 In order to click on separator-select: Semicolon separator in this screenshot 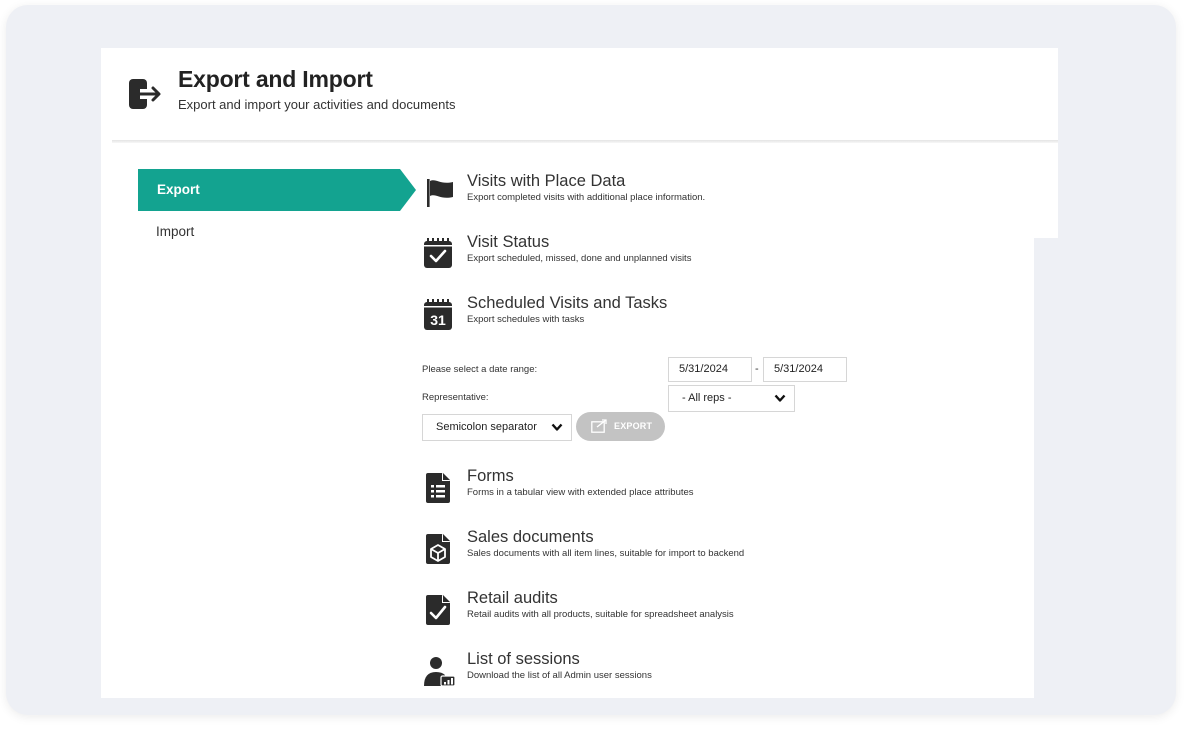, I will do `click(497, 427)`.